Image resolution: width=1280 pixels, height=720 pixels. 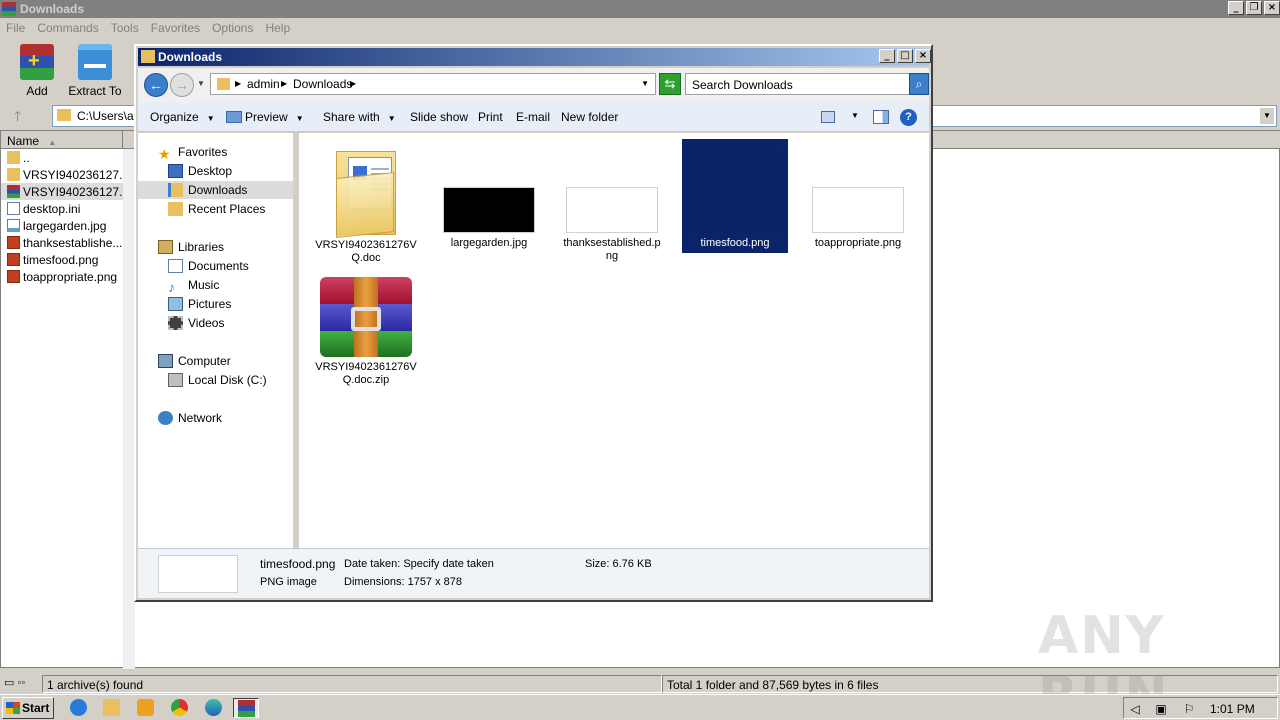 I want to click on change-view-icon, so click(x=828, y=117).